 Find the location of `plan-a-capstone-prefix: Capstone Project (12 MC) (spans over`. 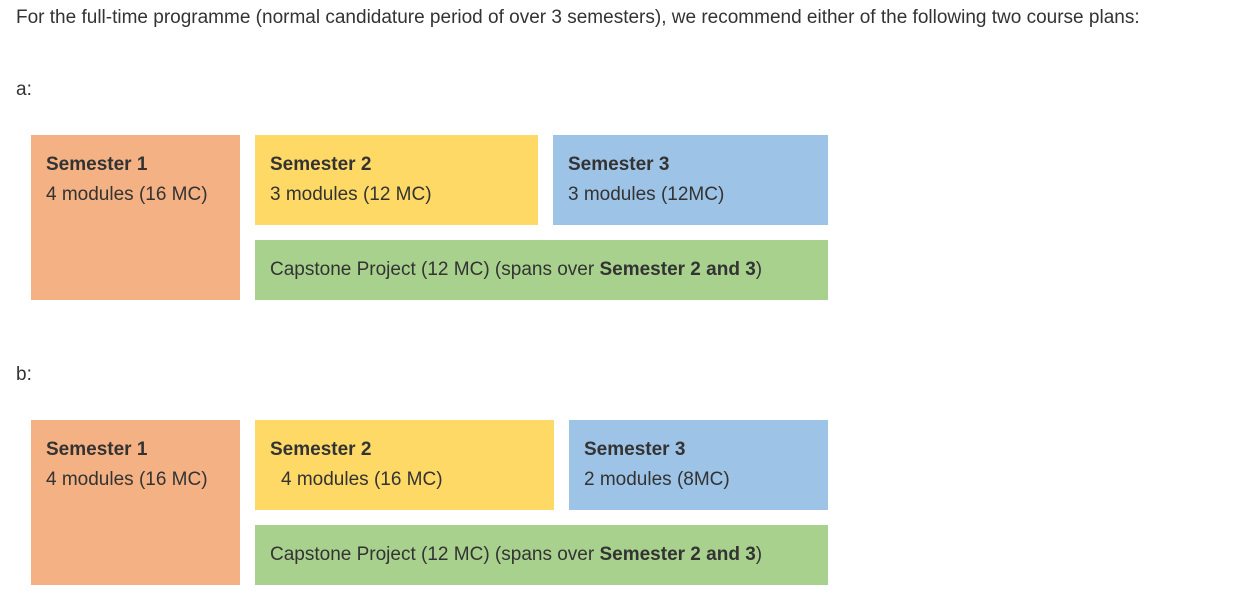

plan-a-capstone-prefix: Capstone Project (12 MC) (spans over is located at coordinates (435, 269).